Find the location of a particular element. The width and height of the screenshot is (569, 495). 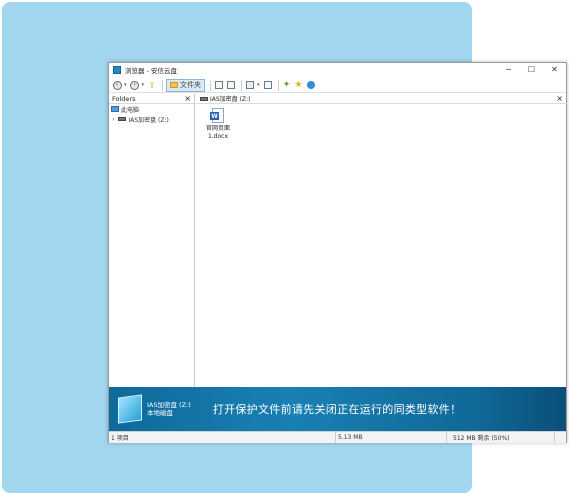

view-grid-icon is located at coordinates (250, 85).